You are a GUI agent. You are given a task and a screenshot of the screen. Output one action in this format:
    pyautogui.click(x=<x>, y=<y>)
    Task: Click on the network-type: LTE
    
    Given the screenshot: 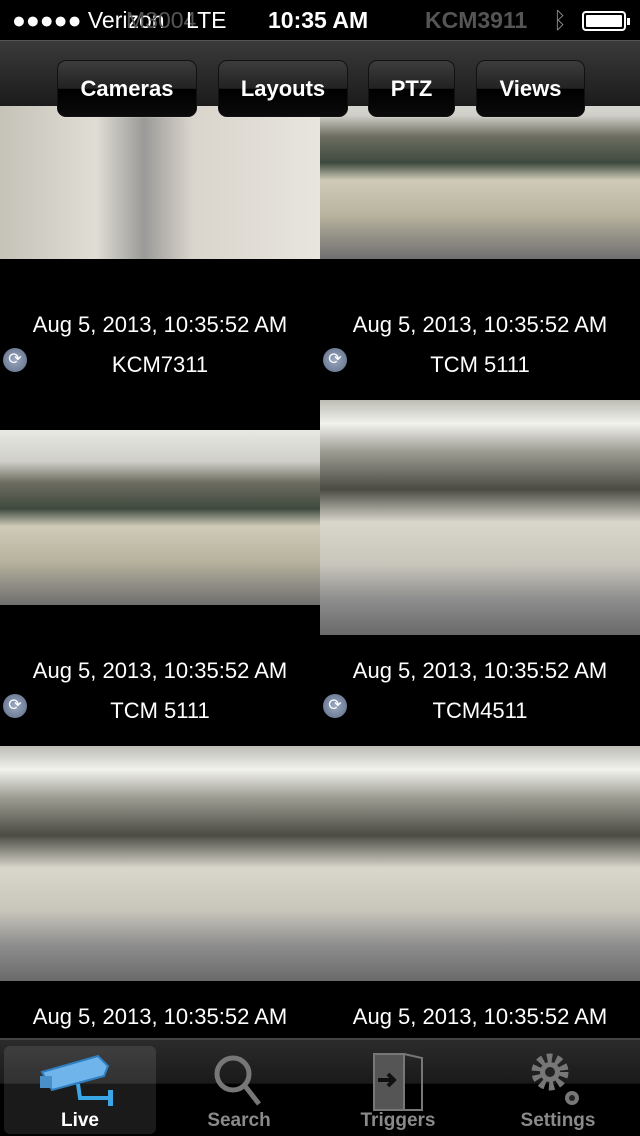 What is the action you would take?
    pyautogui.click(x=206, y=20)
    